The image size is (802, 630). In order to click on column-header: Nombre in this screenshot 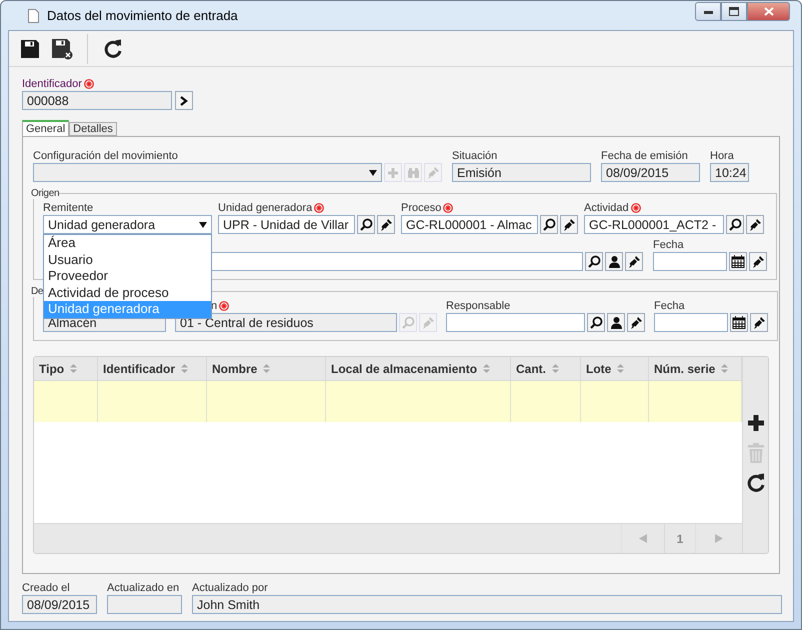, I will do `click(266, 368)`.